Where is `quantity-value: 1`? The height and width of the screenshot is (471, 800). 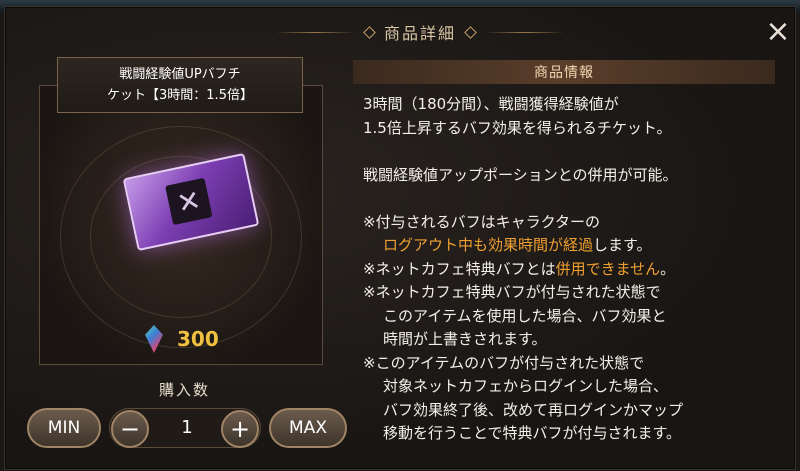 quantity-value: 1 is located at coordinates (187, 427).